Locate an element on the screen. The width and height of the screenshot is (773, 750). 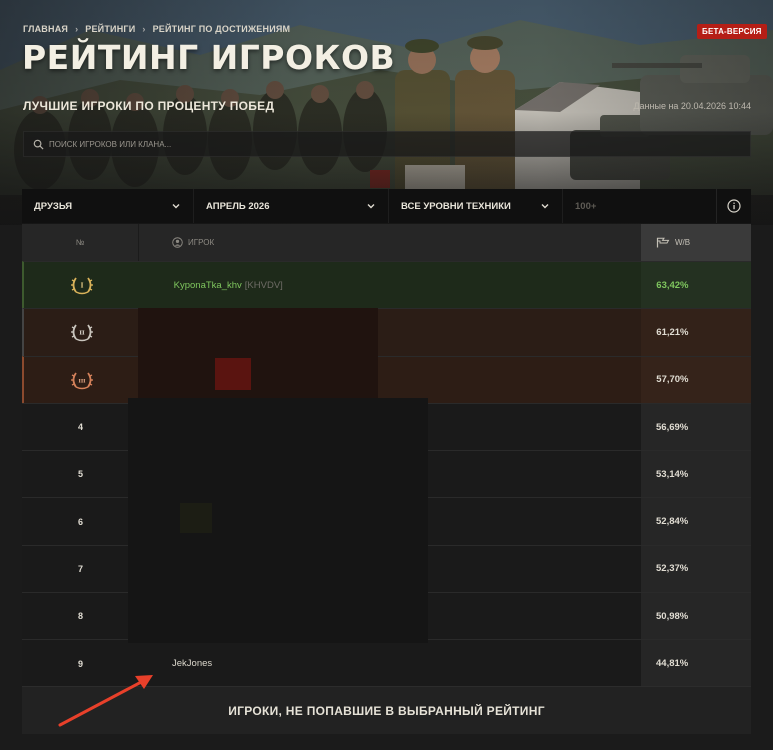
info-button is located at coordinates (733, 206).